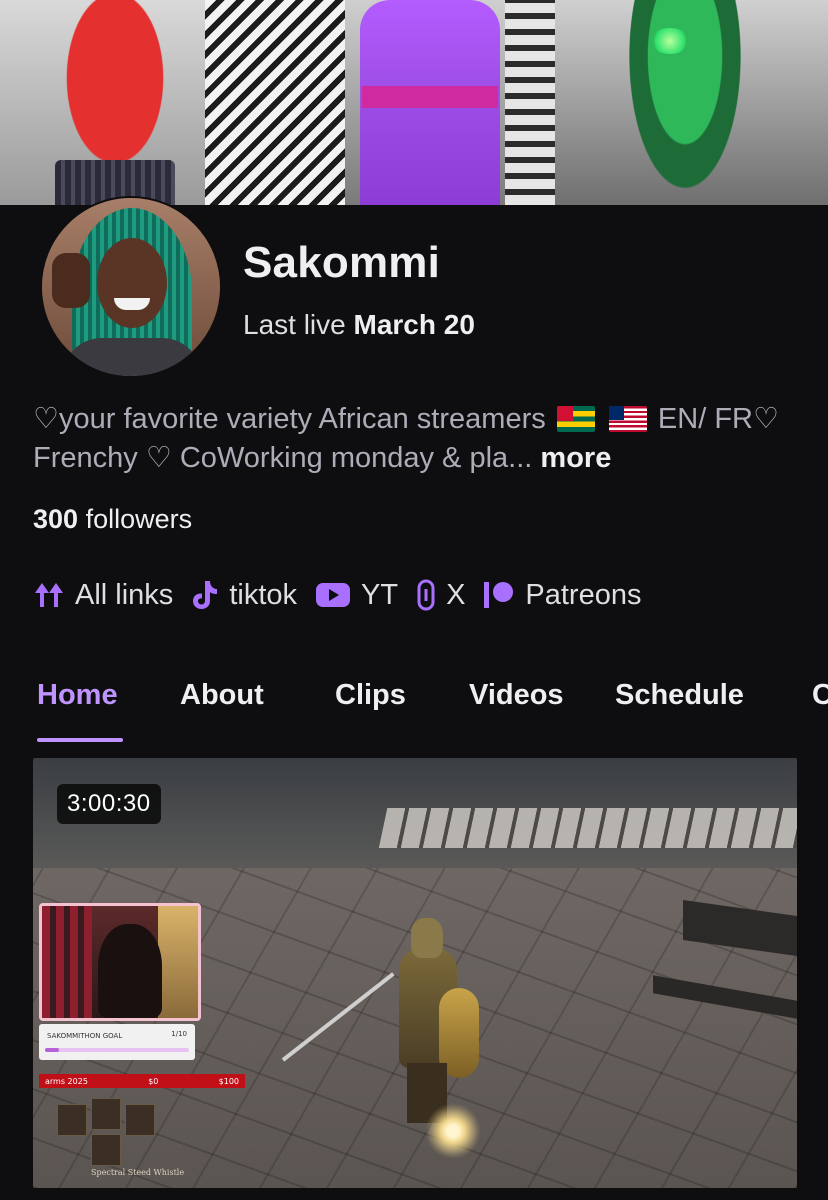 This screenshot has width=828, height=1200. Describe the element at coordinates (77, 695) in the screenshot. I see `tab-home: Home` at that location.